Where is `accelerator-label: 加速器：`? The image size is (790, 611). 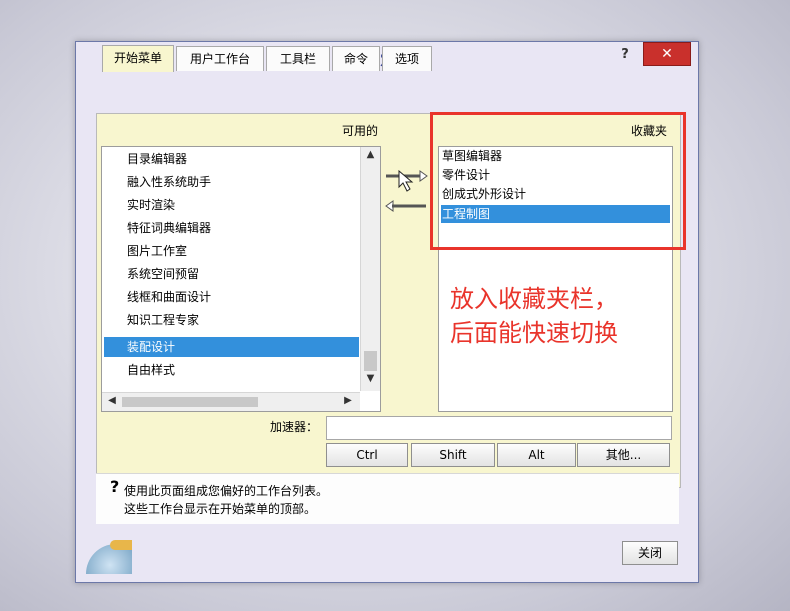 accelerator-label: 加速器： is located at coordinates (294, 427).